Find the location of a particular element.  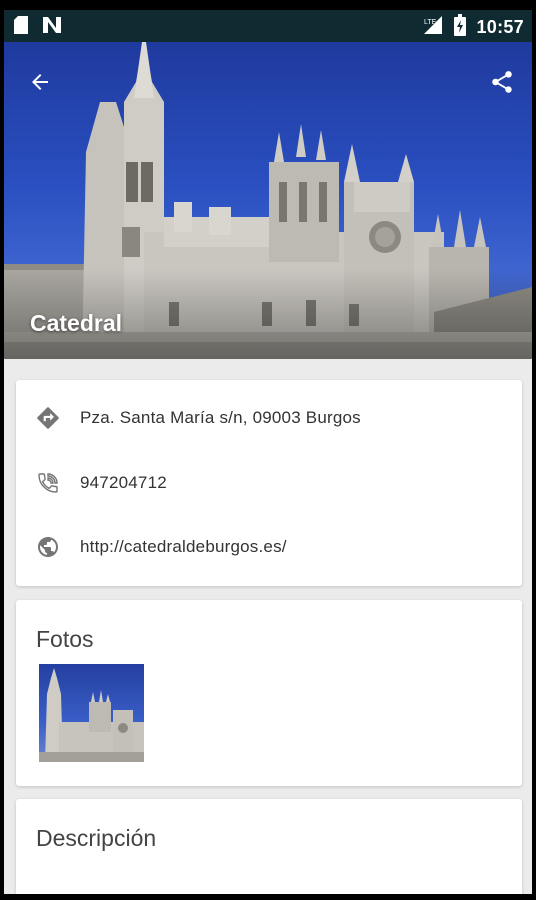

sd-card-icon is located at coordinates (21, 27).